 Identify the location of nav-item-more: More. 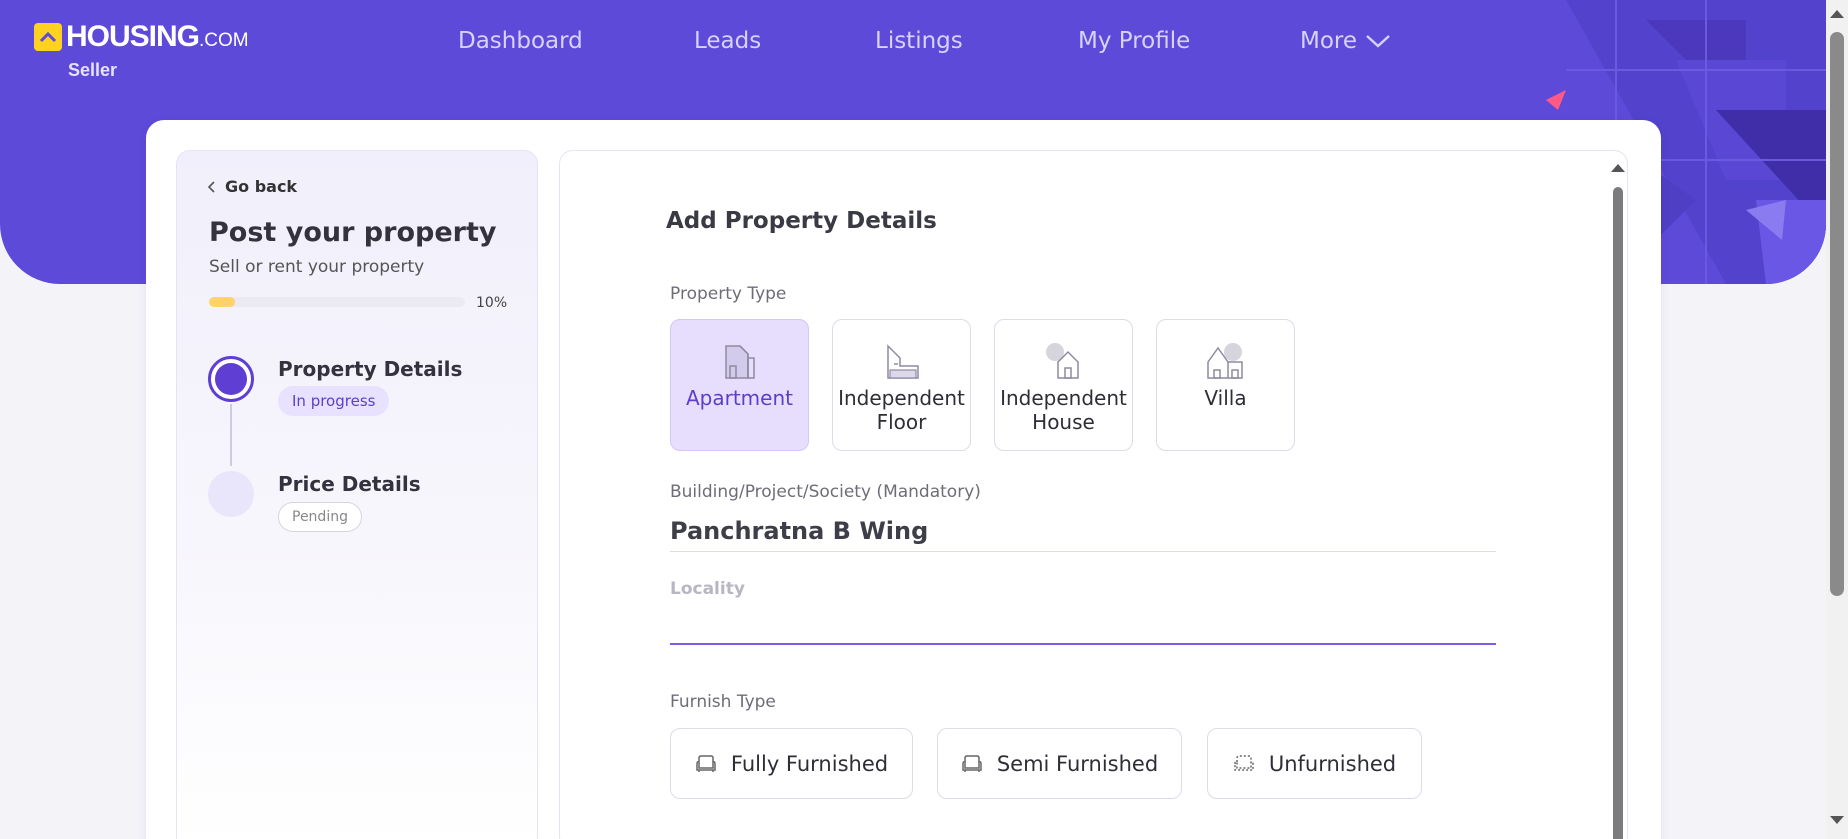
(1345, 41).